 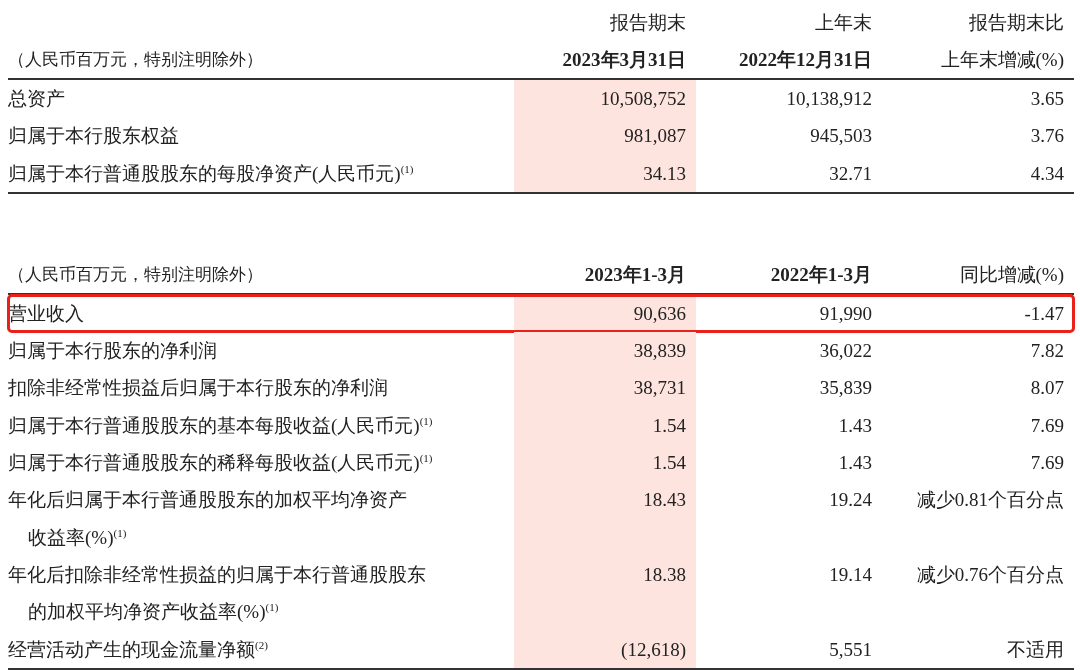 What do you see at coordinates (845, 388) in the screenshot?
I see `table-cell-text: 35,839` at bounding box center [845, 388].